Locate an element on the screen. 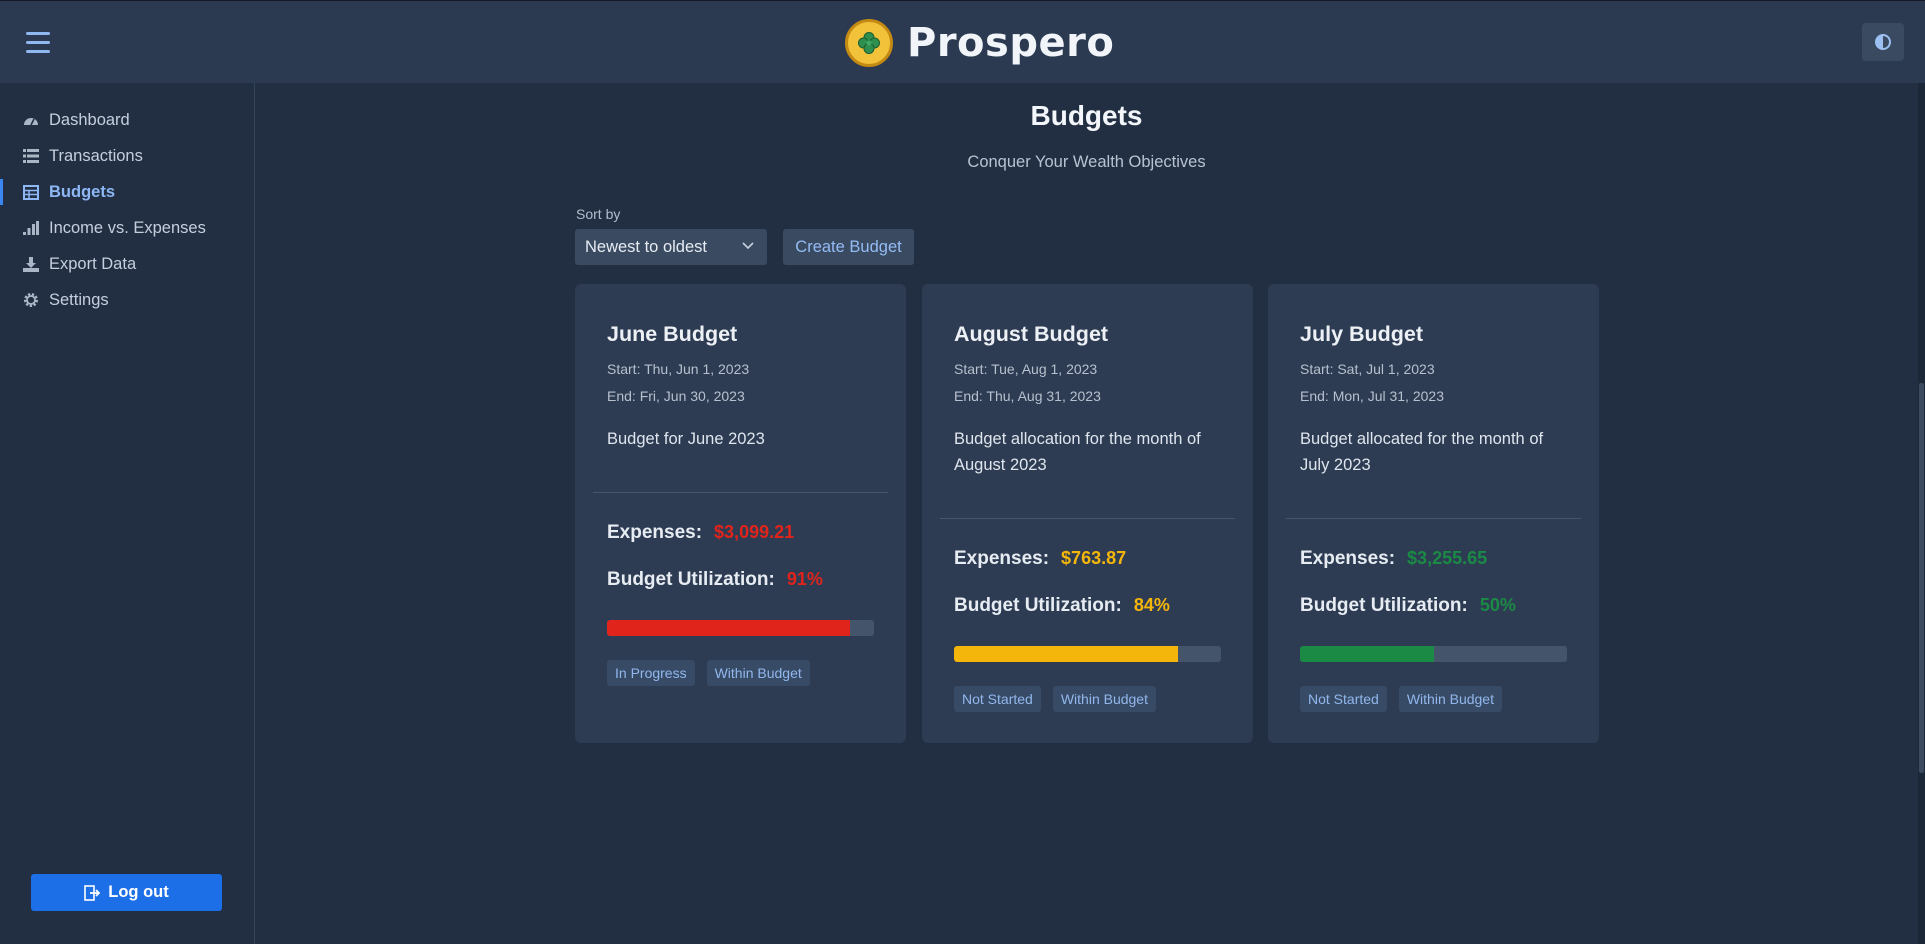 The height and width of the screenshot is (944, 1925). sidebar-item-settings: Settings is located at coordinates (127, 300).